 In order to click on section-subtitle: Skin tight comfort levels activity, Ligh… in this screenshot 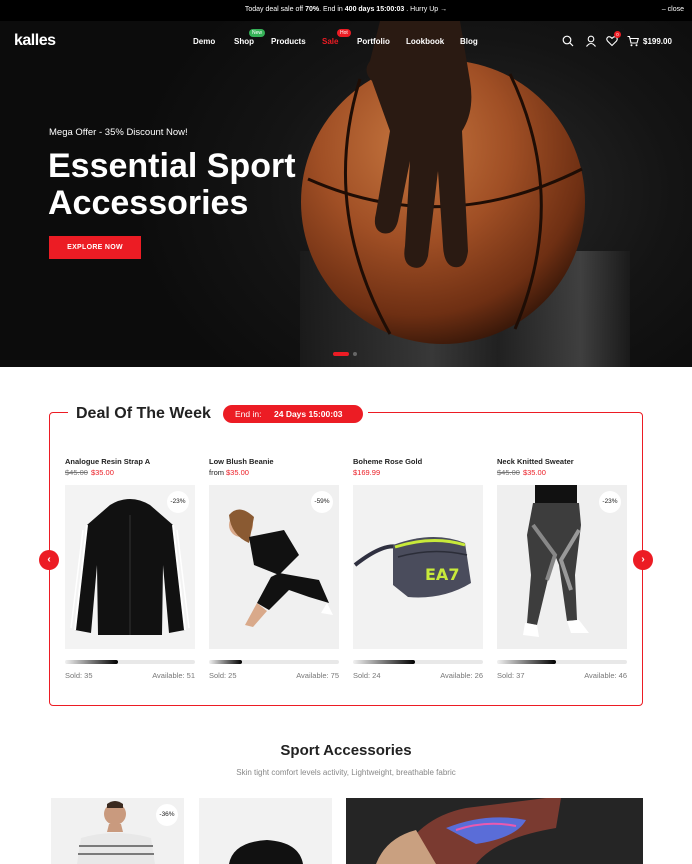, I will do `click(346, 772)`.